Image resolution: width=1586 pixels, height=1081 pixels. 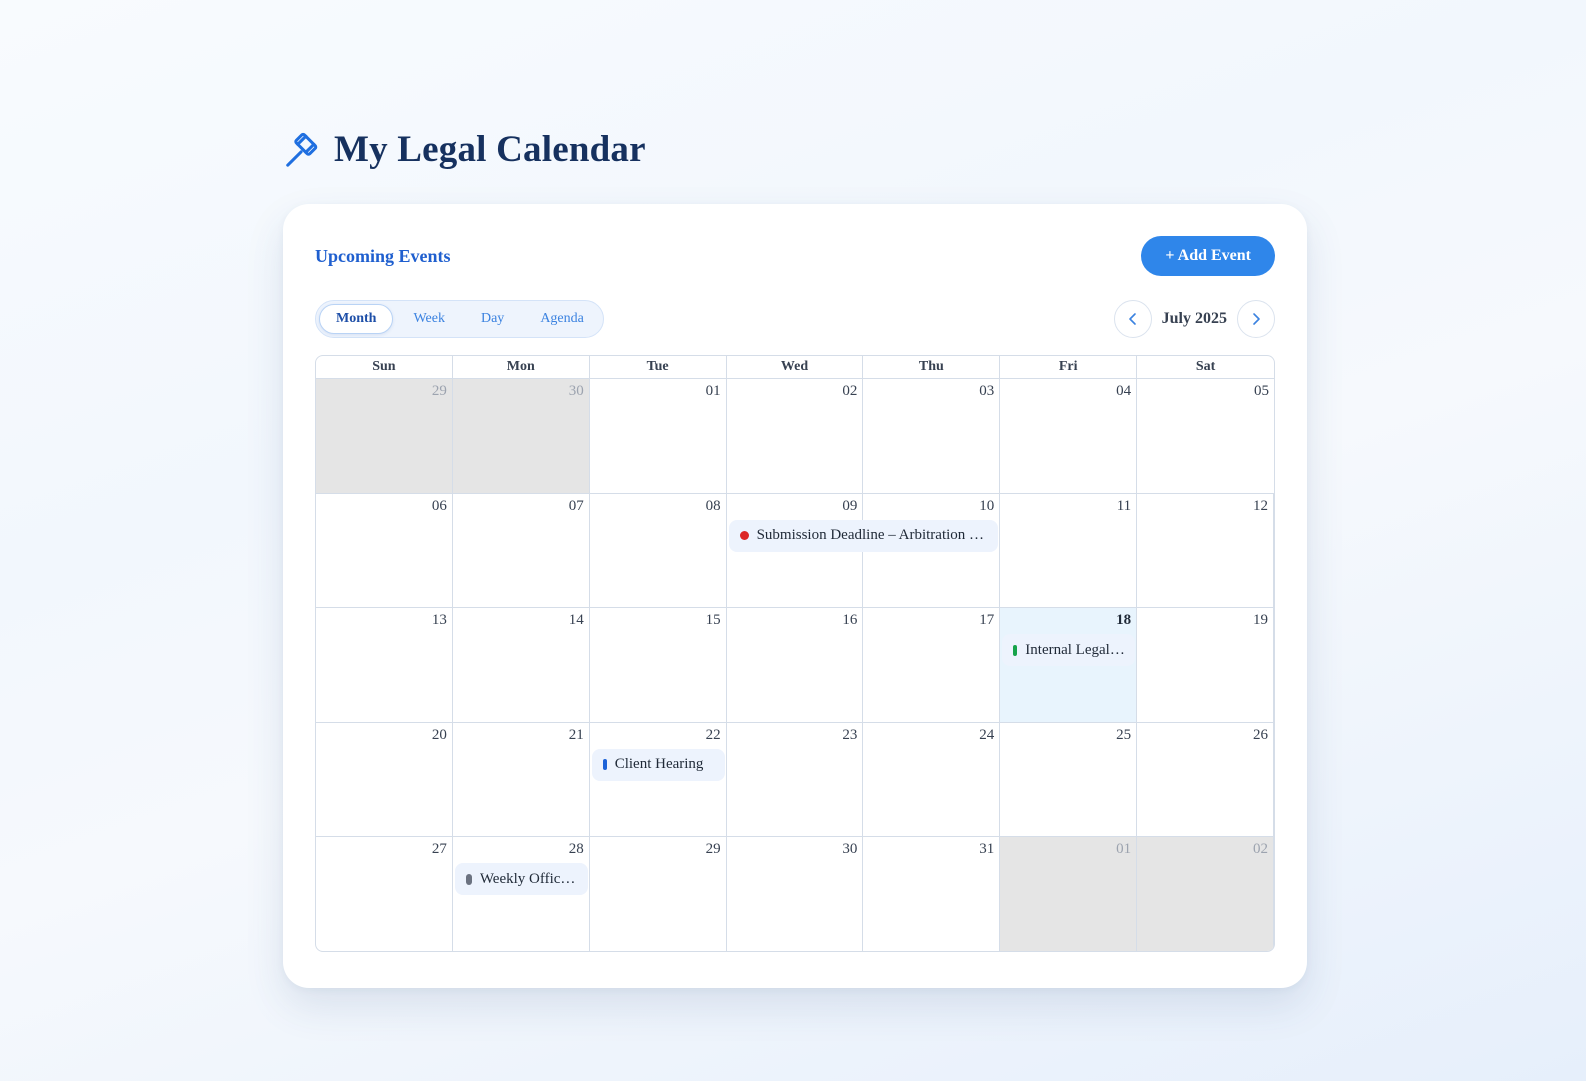 I want to click on day-cell: 16, so click(x=795, y=665).